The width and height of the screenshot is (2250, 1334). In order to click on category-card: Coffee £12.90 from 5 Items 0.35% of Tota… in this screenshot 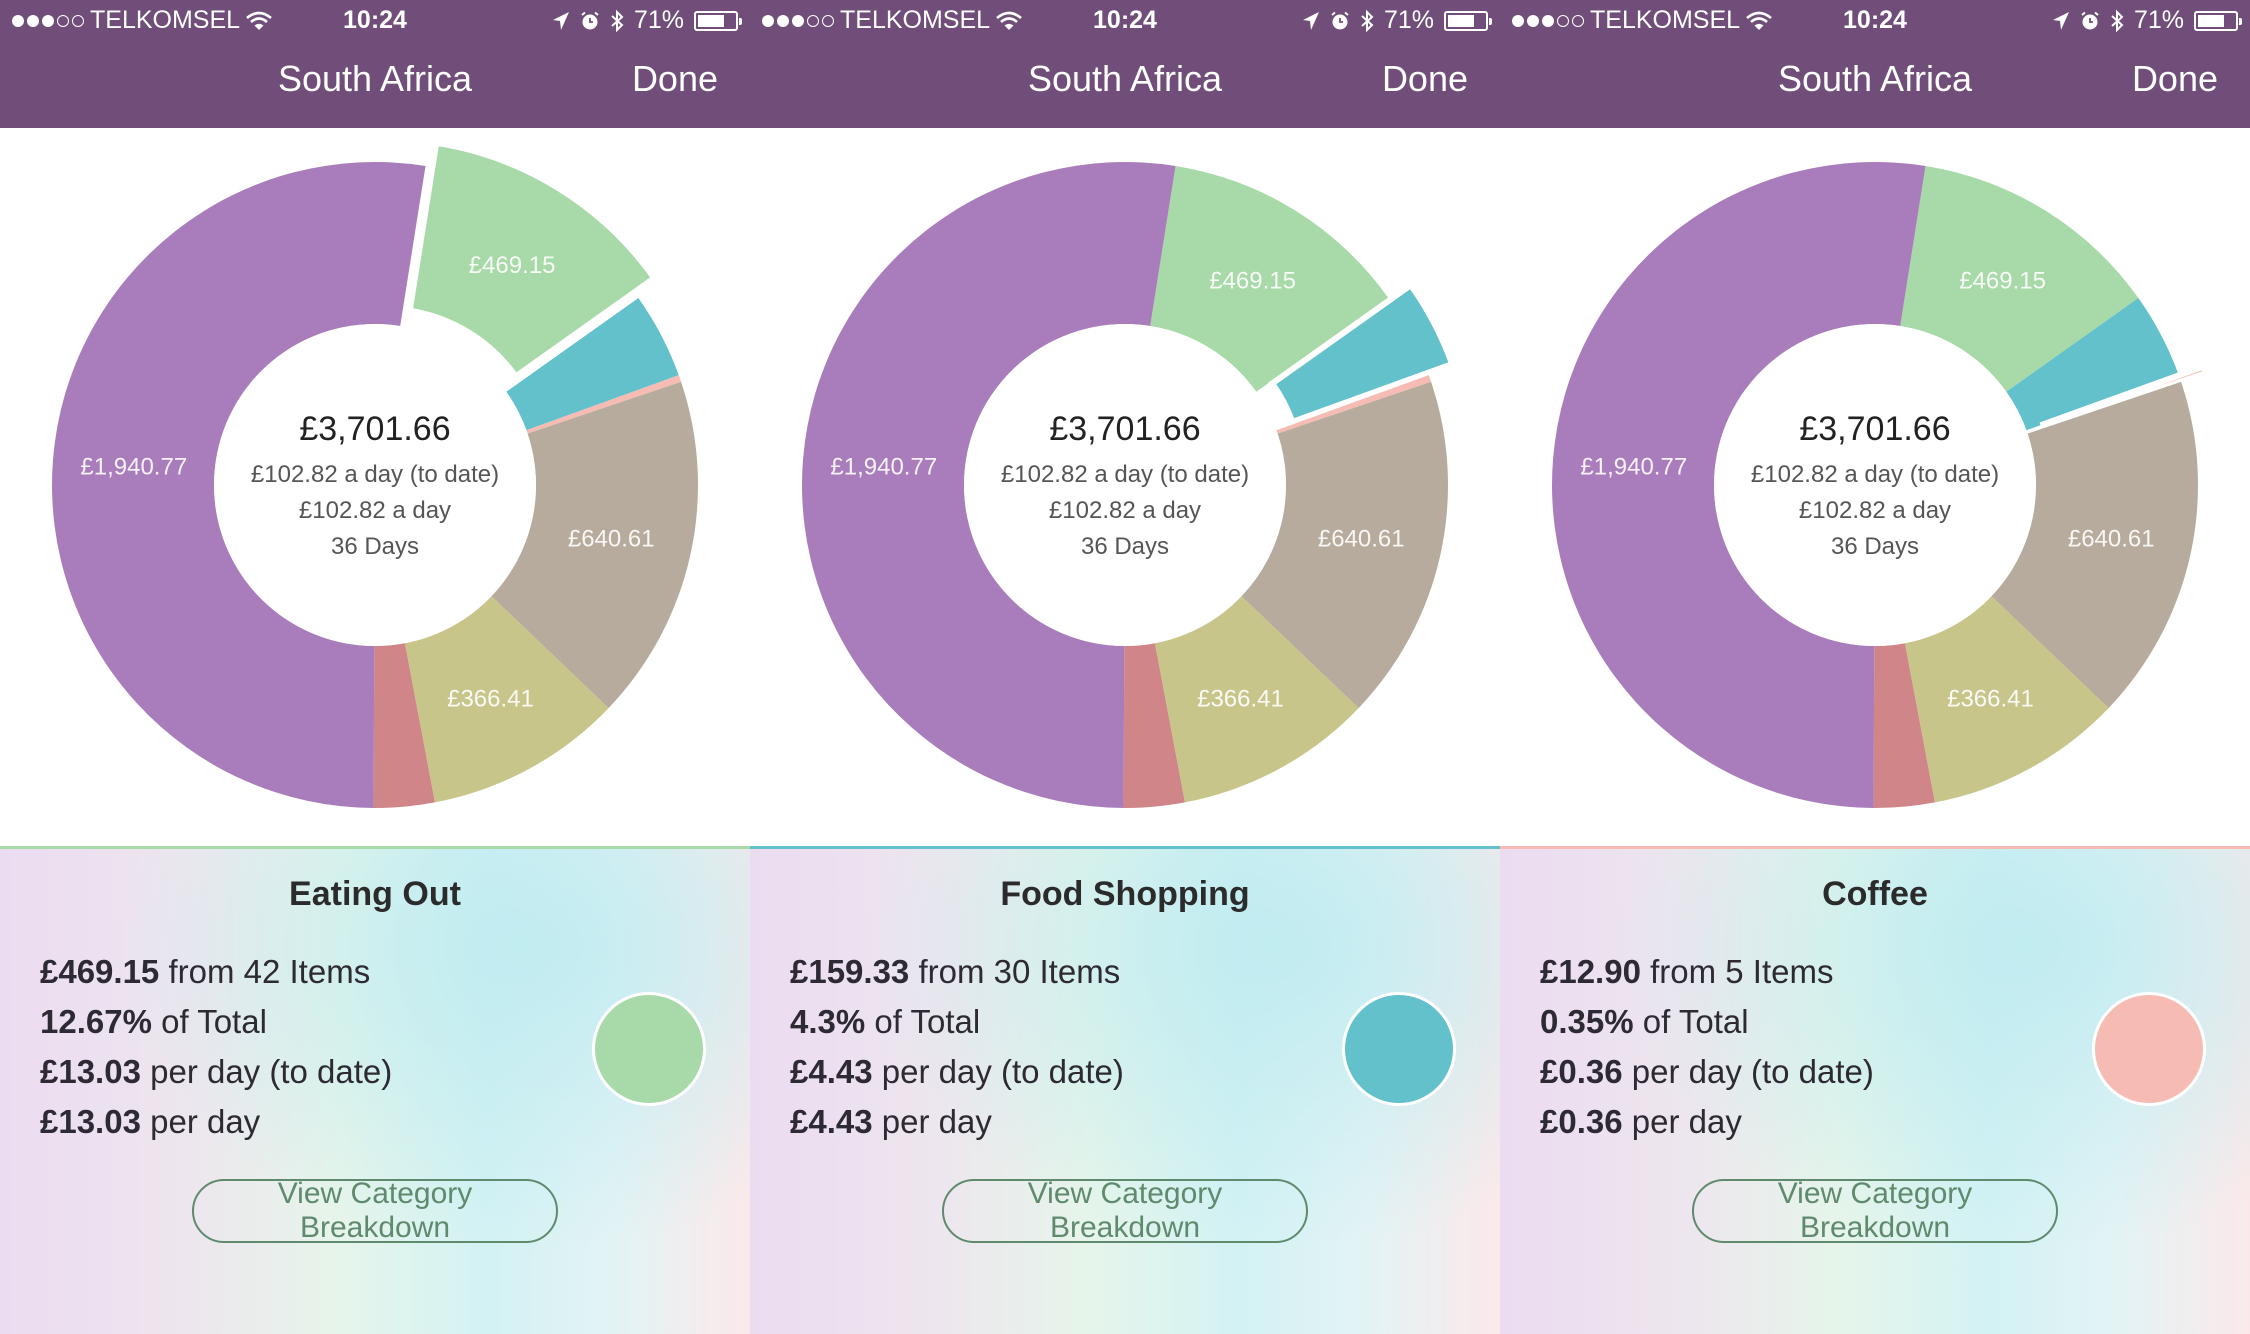, I will do `click(1875, 1090)`.